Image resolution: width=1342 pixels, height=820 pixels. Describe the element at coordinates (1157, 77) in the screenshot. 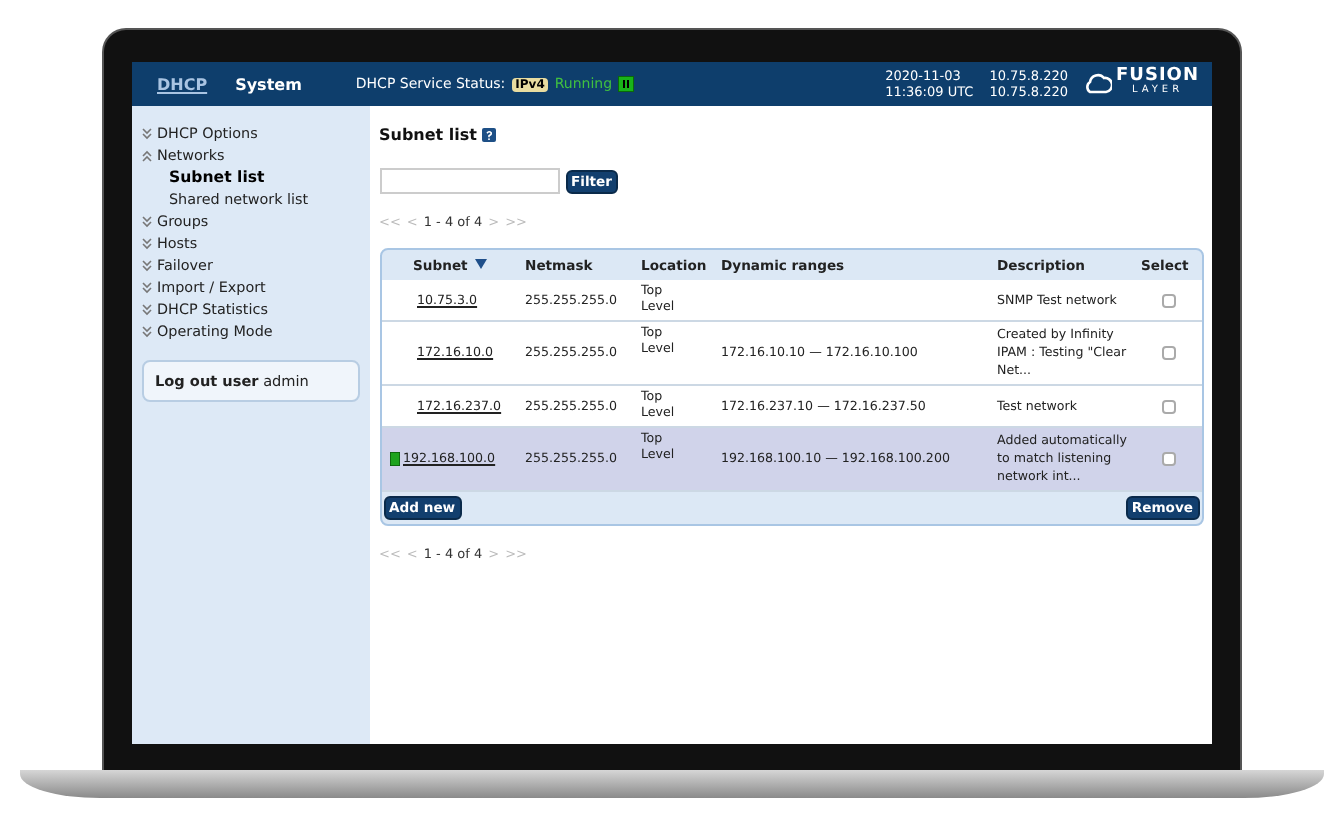

I see `logo-text: FUSION` at that location.